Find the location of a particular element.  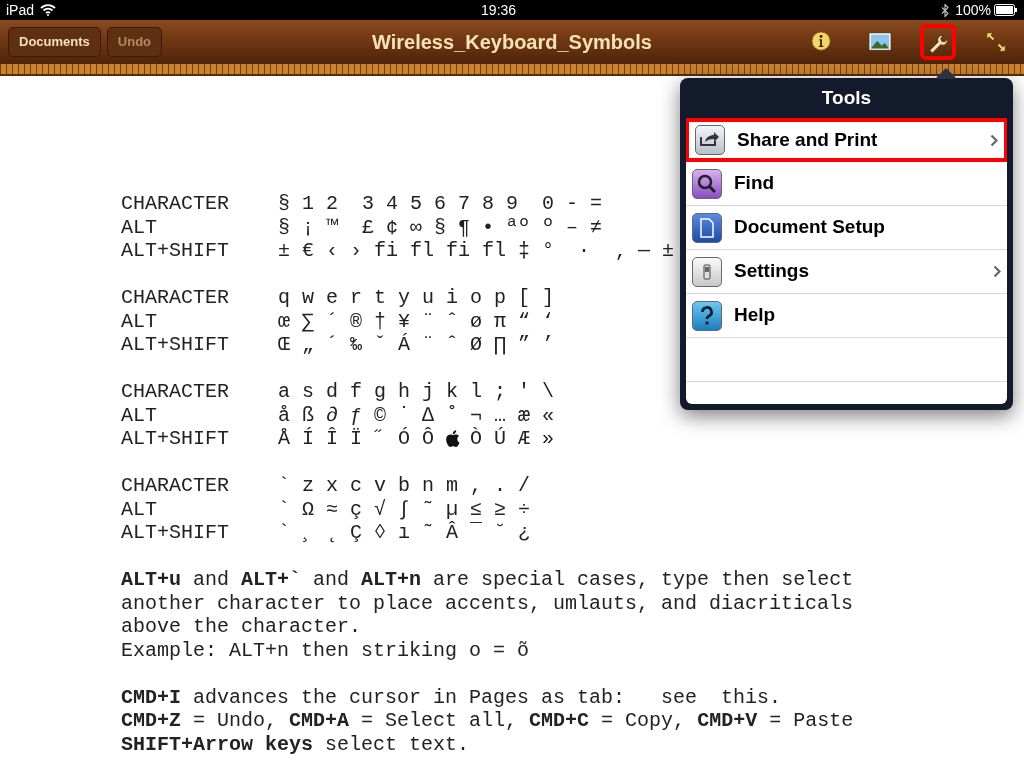

symbol-list: ± € ‹ › fi fl fi fl ‡ ° · ‚ — ± is located at coordinates (476, 251).